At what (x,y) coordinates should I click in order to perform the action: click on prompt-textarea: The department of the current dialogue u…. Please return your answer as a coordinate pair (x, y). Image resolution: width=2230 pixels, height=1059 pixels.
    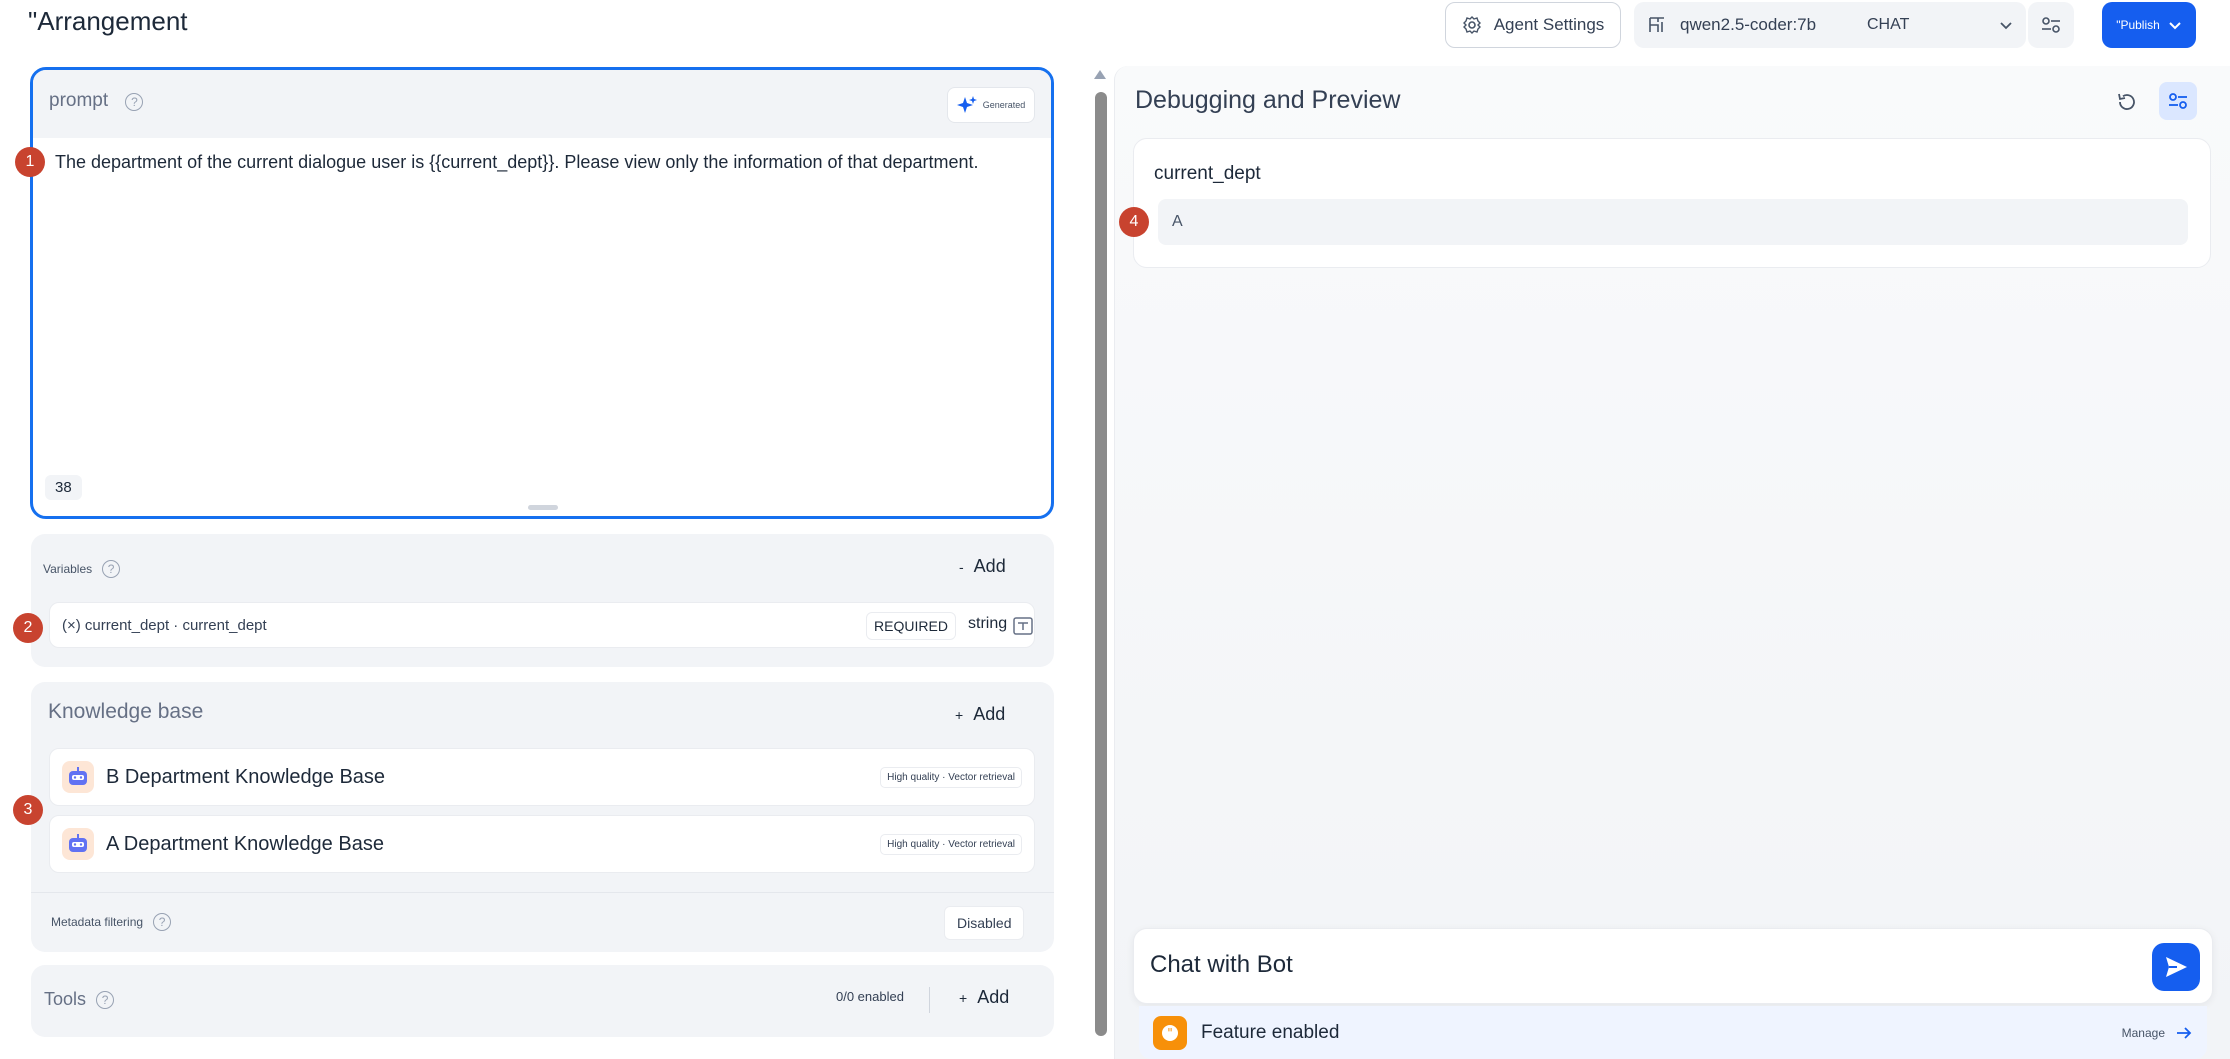
    Looking at the image, I should click on (545, 162).